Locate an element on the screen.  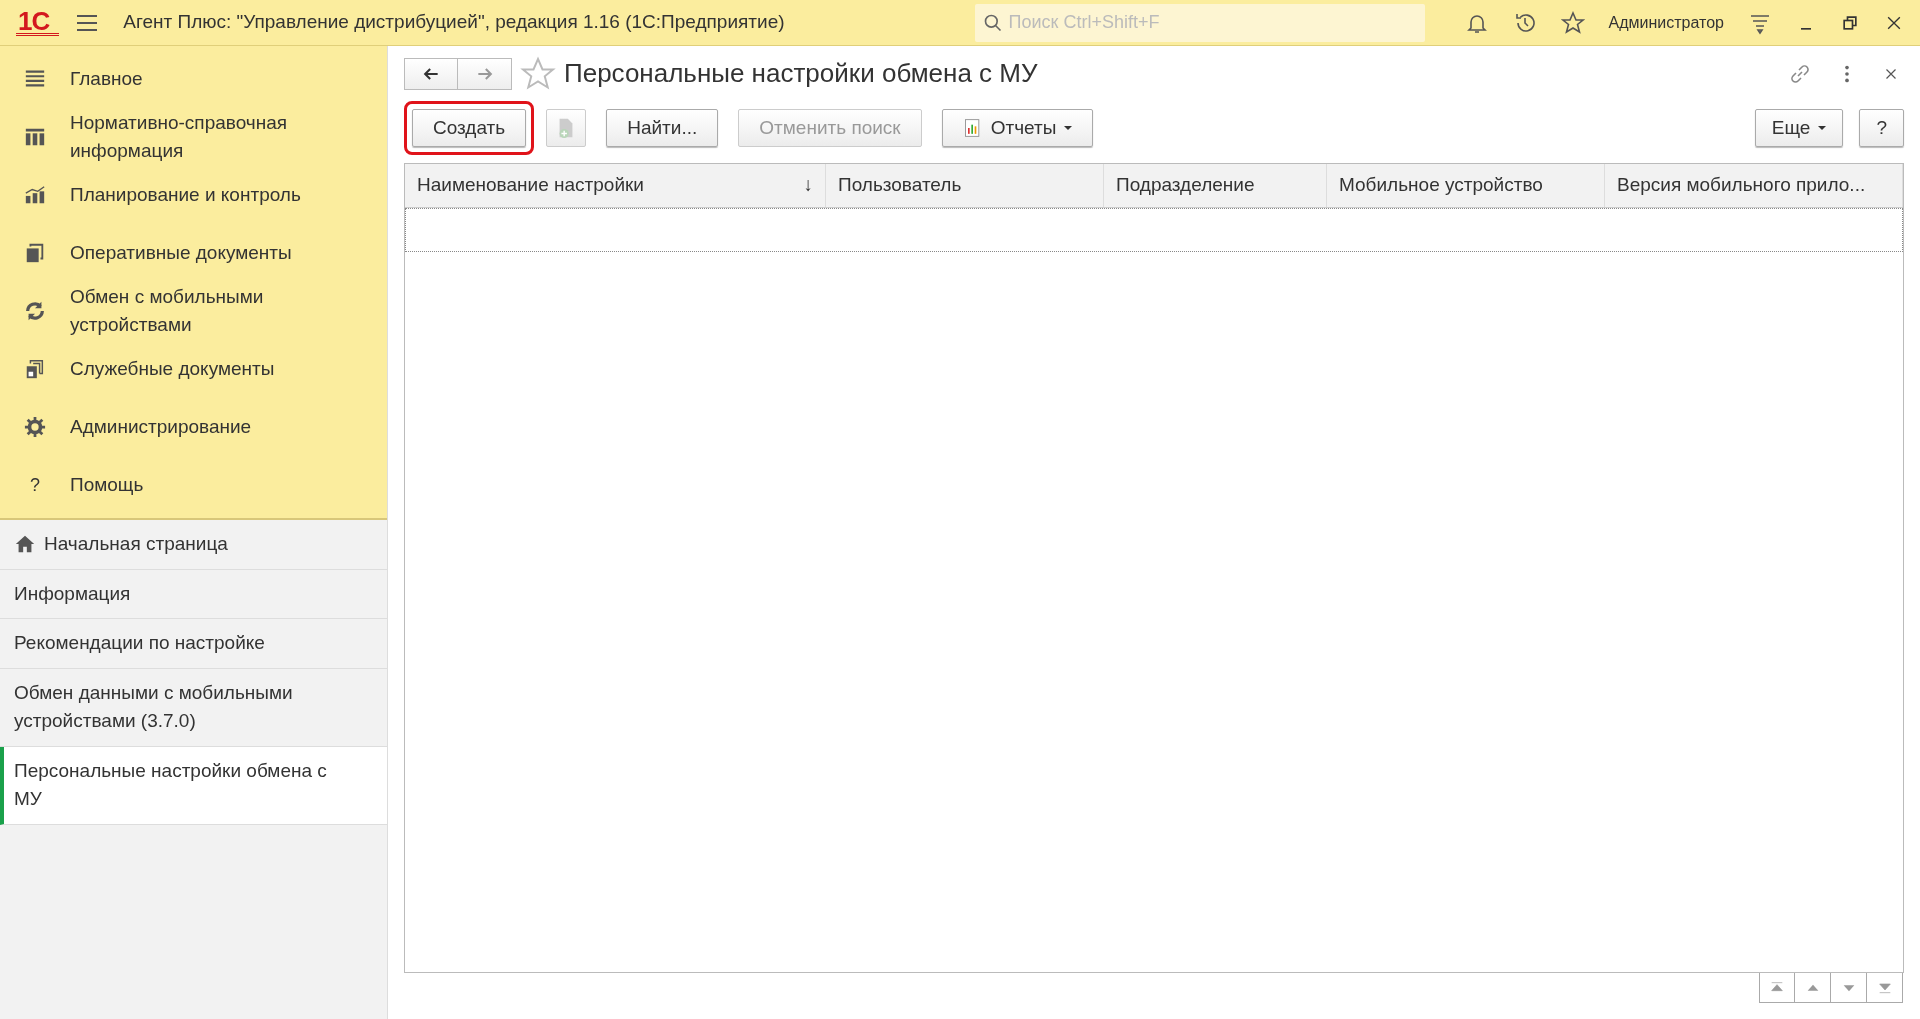
search-icon is located at coordinates (992, 22).